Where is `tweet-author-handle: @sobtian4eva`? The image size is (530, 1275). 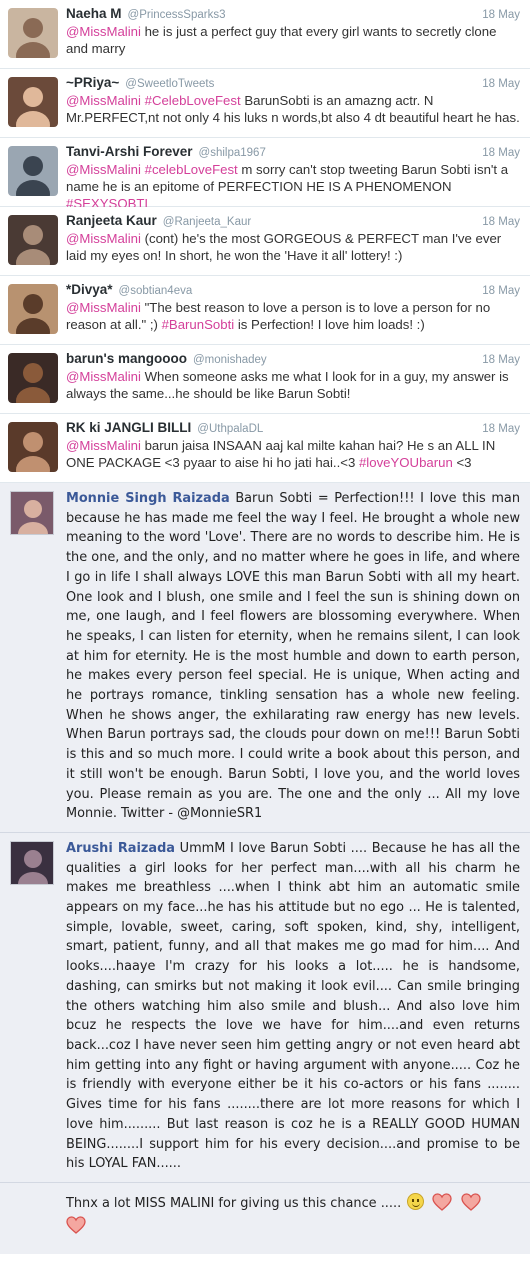 tweet-author-handle: @sobtian4eva is located at coordinates (156, 291).